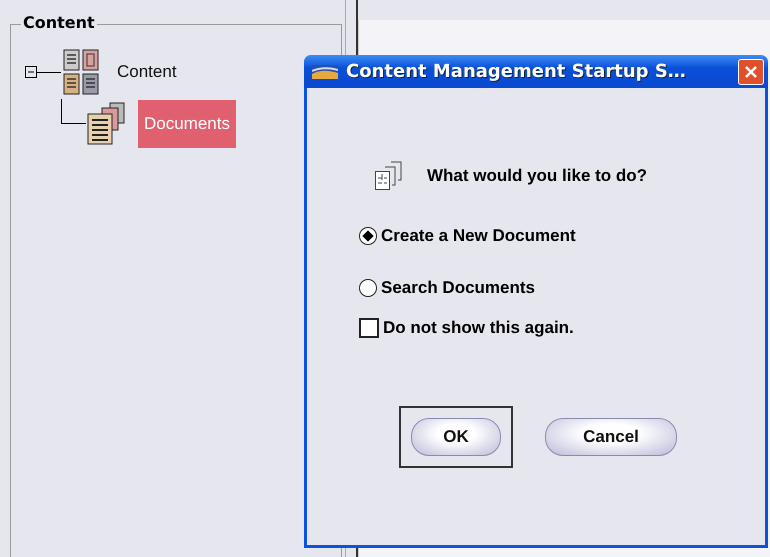  I want to click on option-label: Search Documents, so click(458, 288).